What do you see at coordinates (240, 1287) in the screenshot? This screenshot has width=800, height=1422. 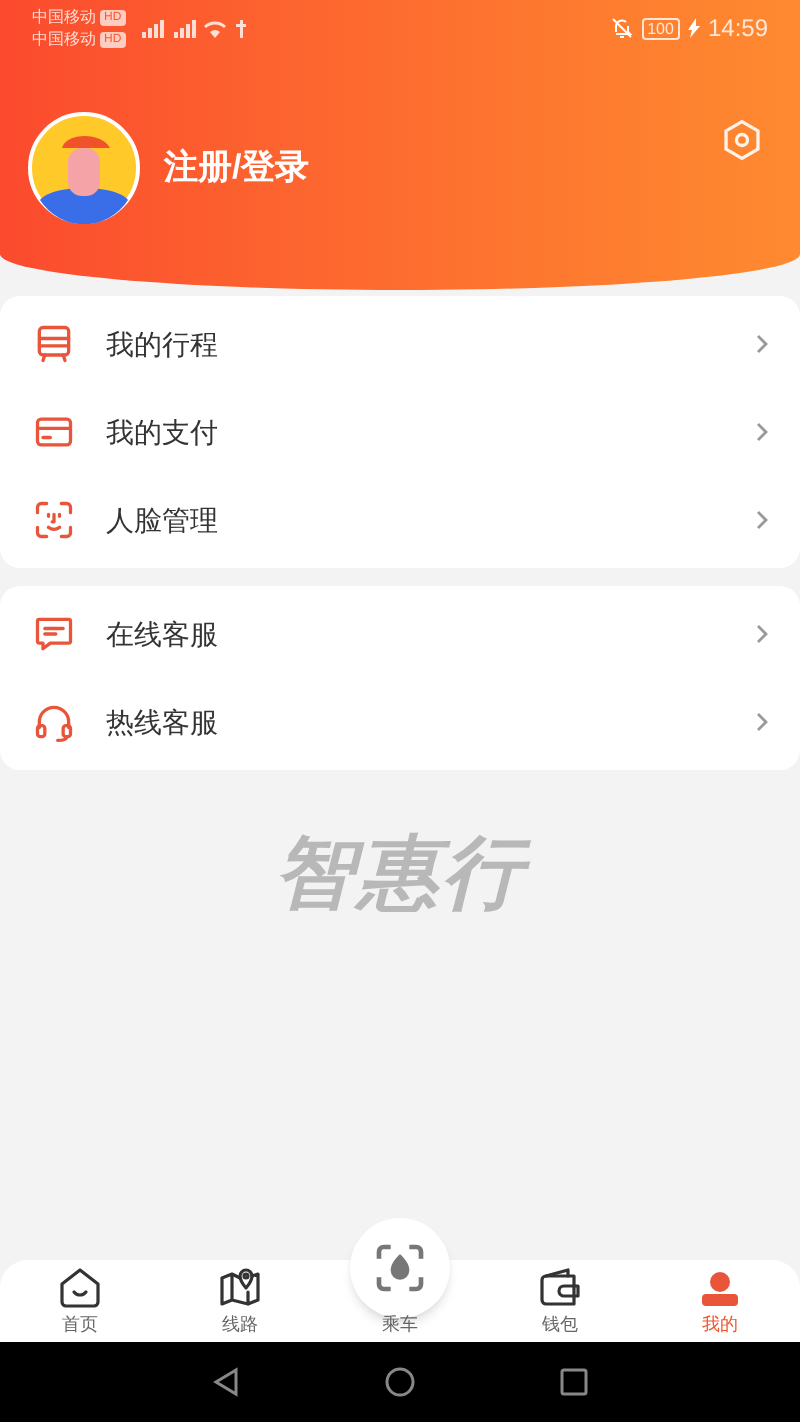 I see `map-pin-icon` at bounding box center [240, 1287].